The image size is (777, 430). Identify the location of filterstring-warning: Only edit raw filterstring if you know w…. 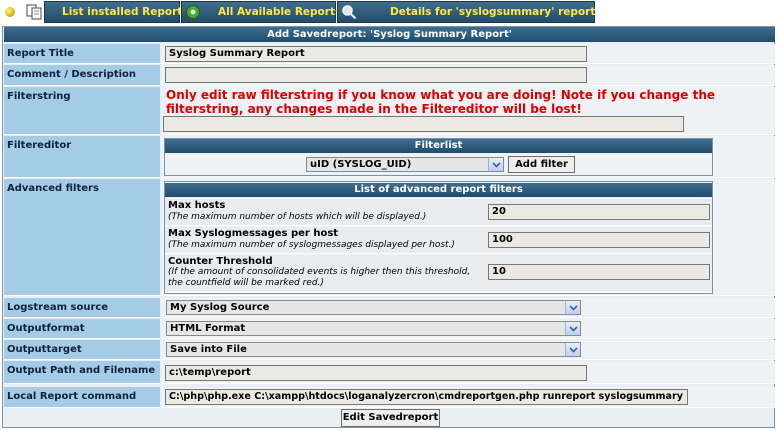
(440, 102).